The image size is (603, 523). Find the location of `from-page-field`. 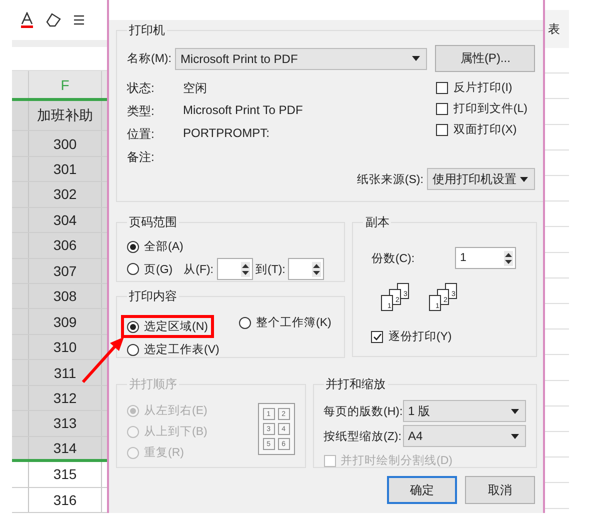

from-page-field is located at coordinates (234, 269).